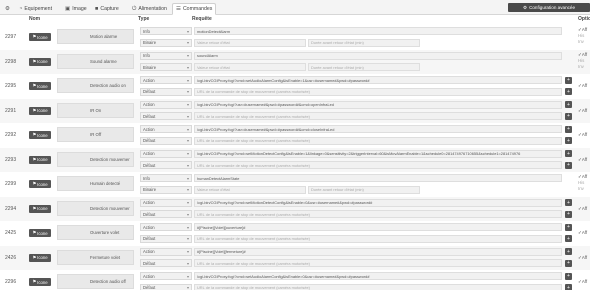 This screenshot has width=590, height=290. Describe the element at coordinates (35, 9) in the screenshot. I see `tab-equipement: ◔ Equipement` at that location.